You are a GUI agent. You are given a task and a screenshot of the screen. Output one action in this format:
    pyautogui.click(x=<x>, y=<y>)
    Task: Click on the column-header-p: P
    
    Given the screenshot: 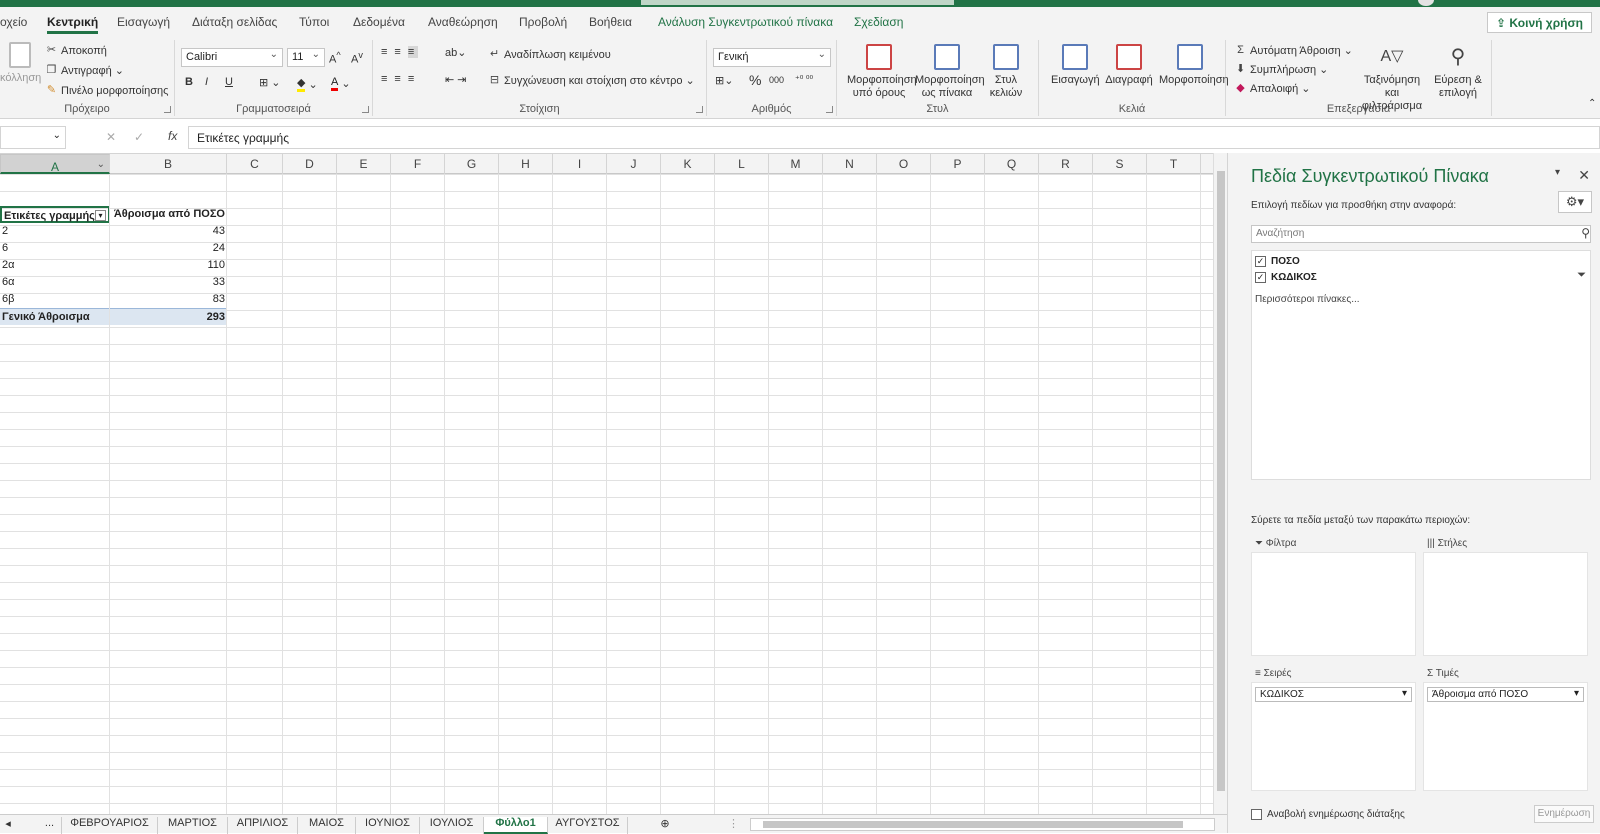 What is the action you would take?
    pyautogui.click(x=958, y=164)
    